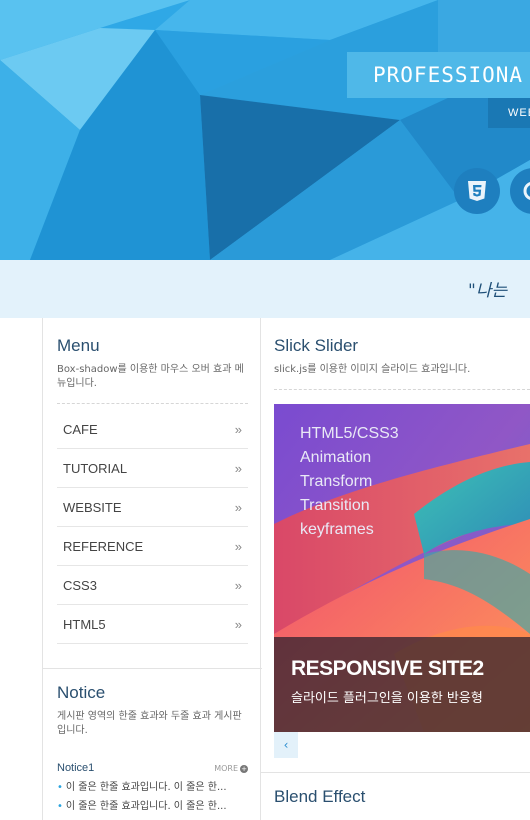 The image size is (530, 820). Describe the element at coordinates (152, 624) in the screenshot. I see `menu-item-html5: HTML5 »` at that location.